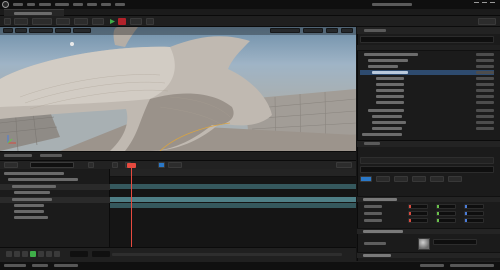 The image size is (500, 270). I want to click on material-picker, so click(455, 242).